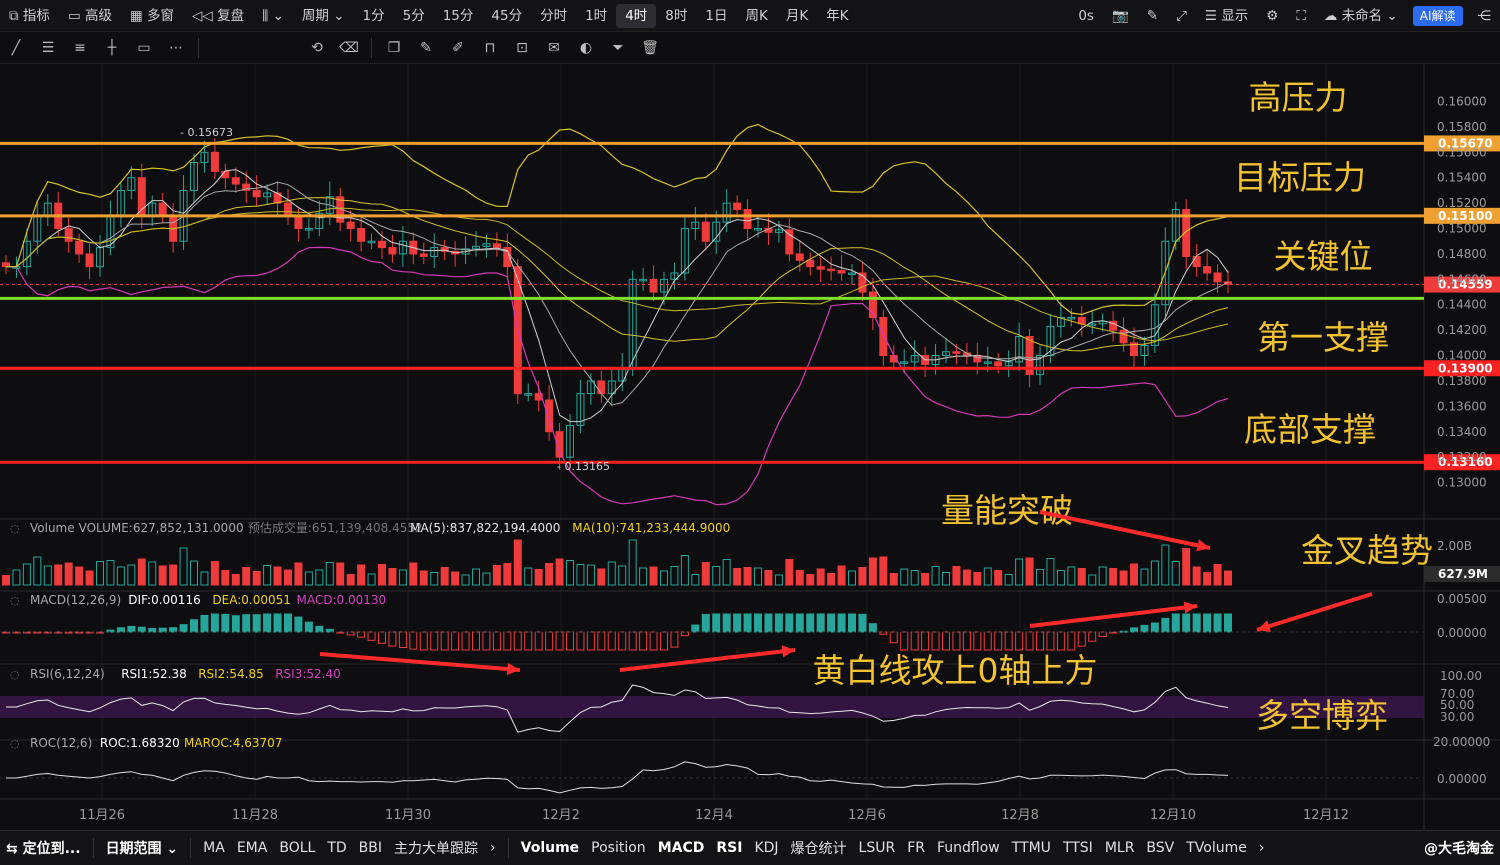  I want to click on copy-icon: ❐, so click(394, 48).